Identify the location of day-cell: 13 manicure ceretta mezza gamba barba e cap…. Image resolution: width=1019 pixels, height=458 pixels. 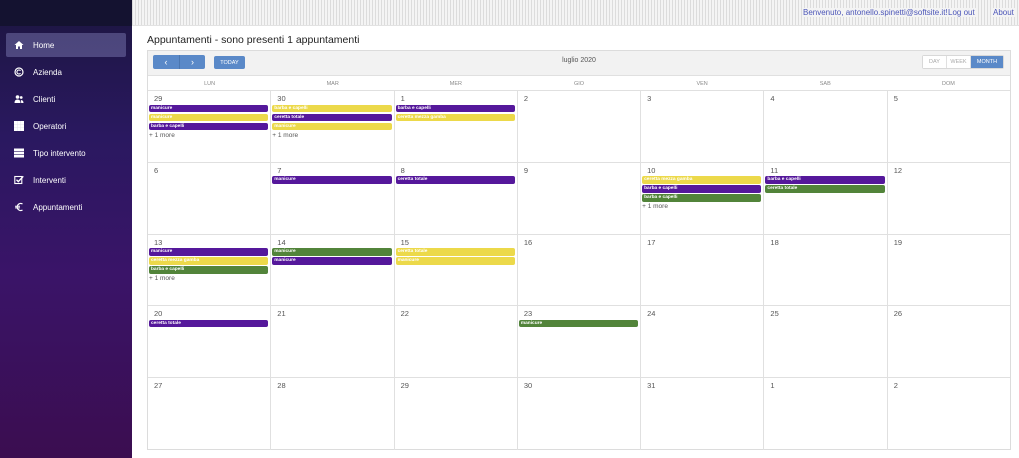
(210, 270).